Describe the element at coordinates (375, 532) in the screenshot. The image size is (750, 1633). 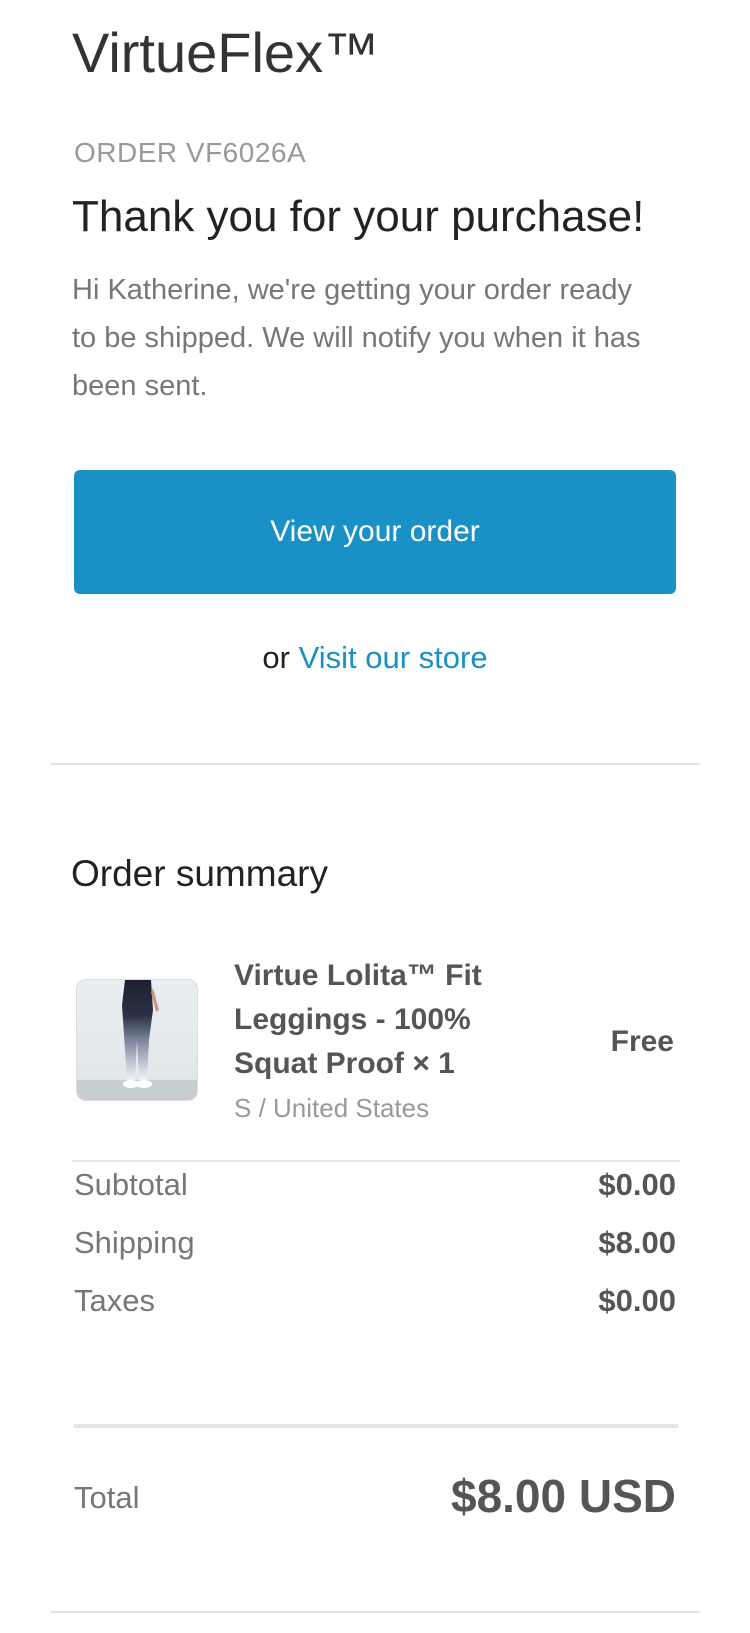
I see `view-order-button: View your order` at that location.